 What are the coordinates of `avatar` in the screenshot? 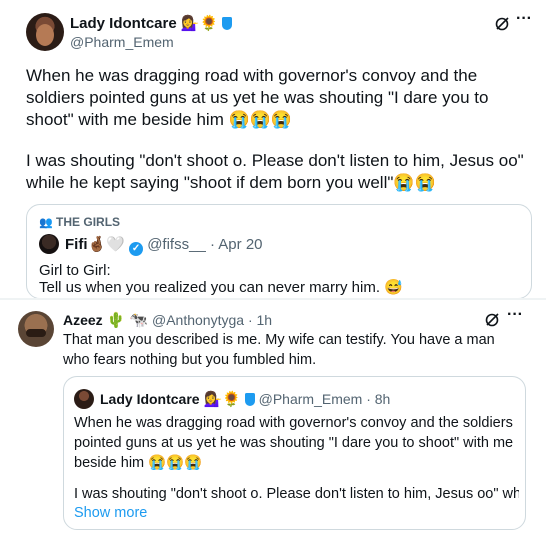 It's located at (45, 32).